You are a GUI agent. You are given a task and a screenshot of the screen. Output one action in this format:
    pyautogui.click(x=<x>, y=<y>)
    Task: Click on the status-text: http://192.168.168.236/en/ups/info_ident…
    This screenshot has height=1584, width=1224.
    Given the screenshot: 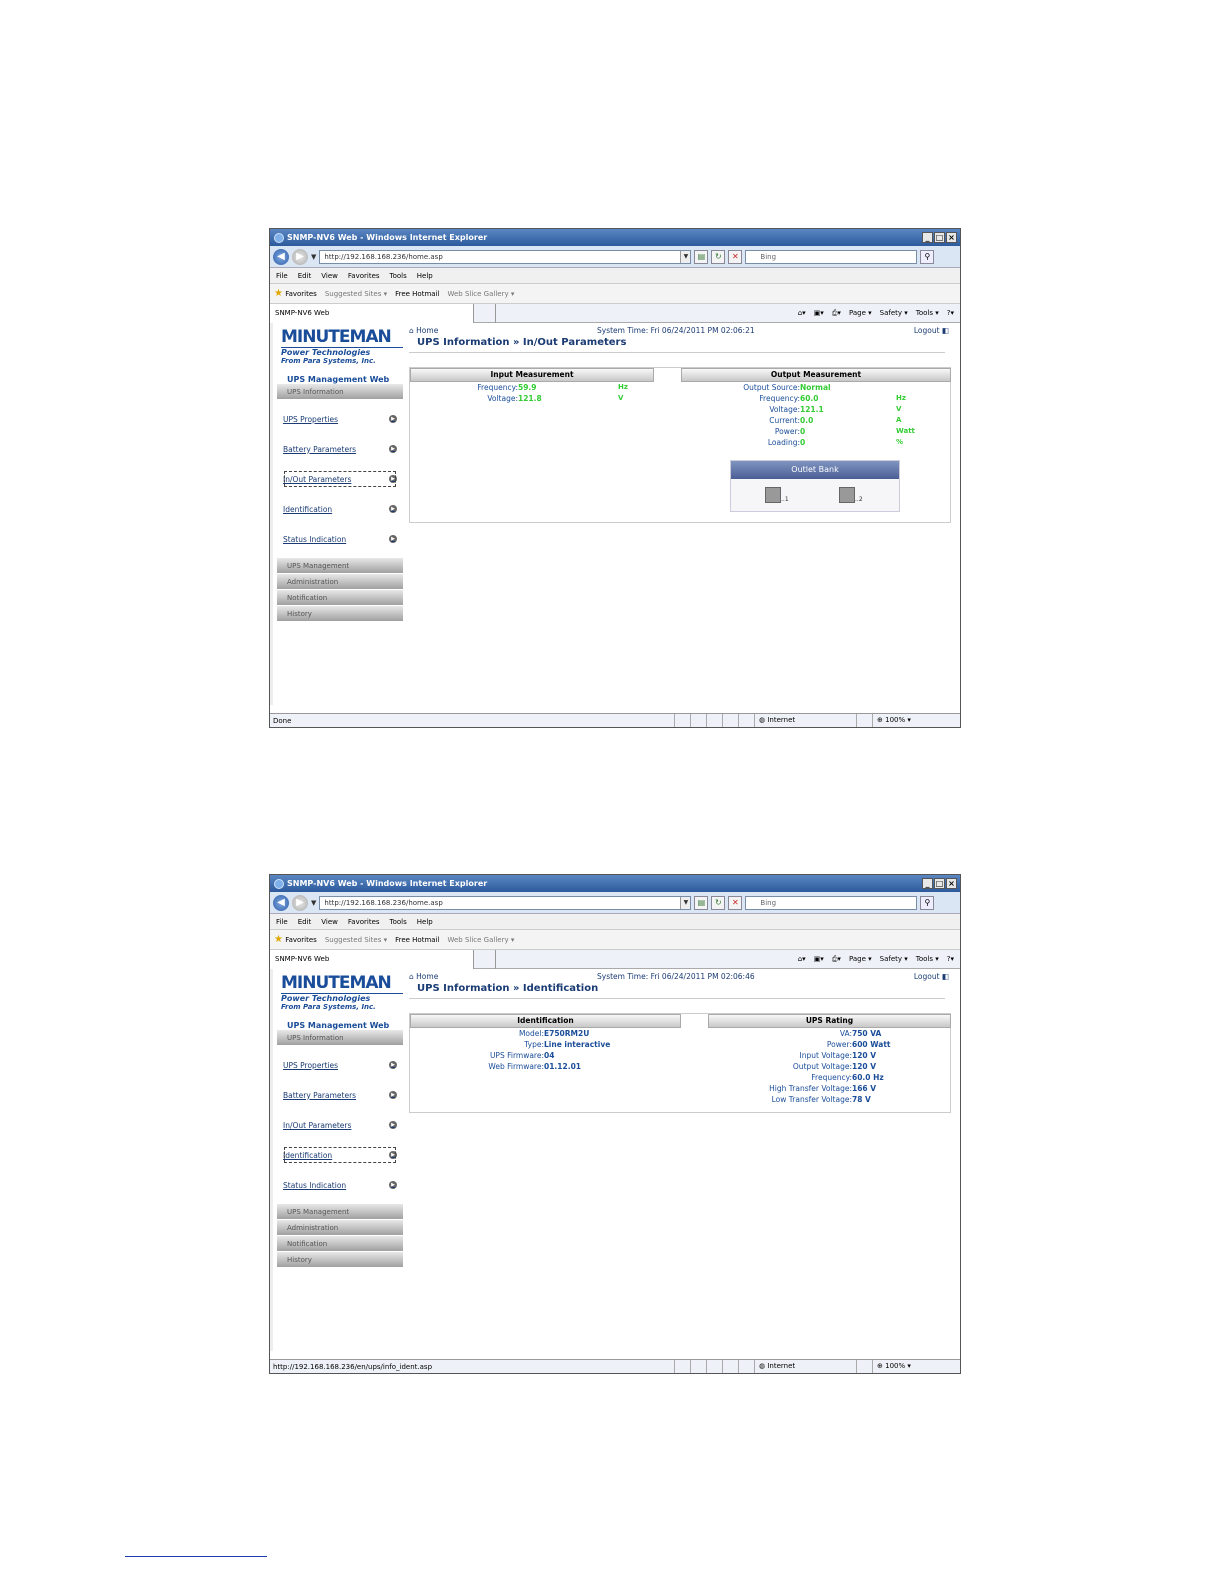 What is the action you would take?
    pyautogui.click(x=353, y=1366)
    